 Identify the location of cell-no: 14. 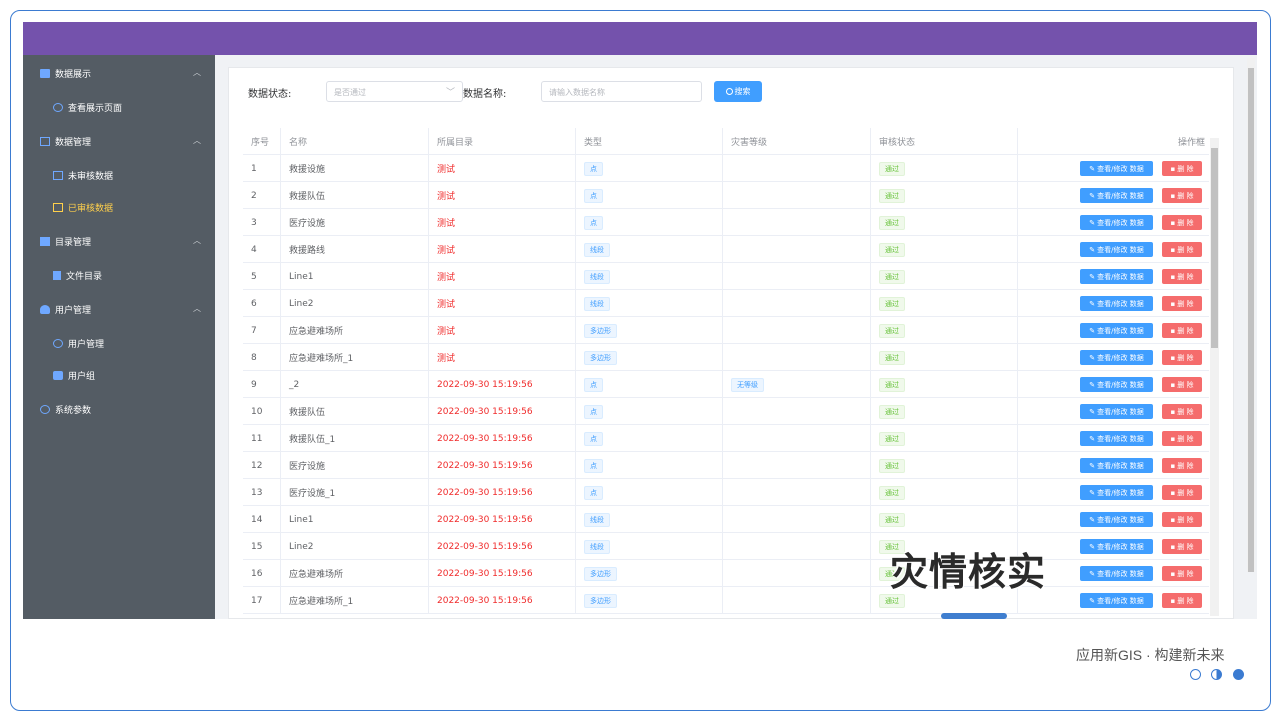
(262, 519).